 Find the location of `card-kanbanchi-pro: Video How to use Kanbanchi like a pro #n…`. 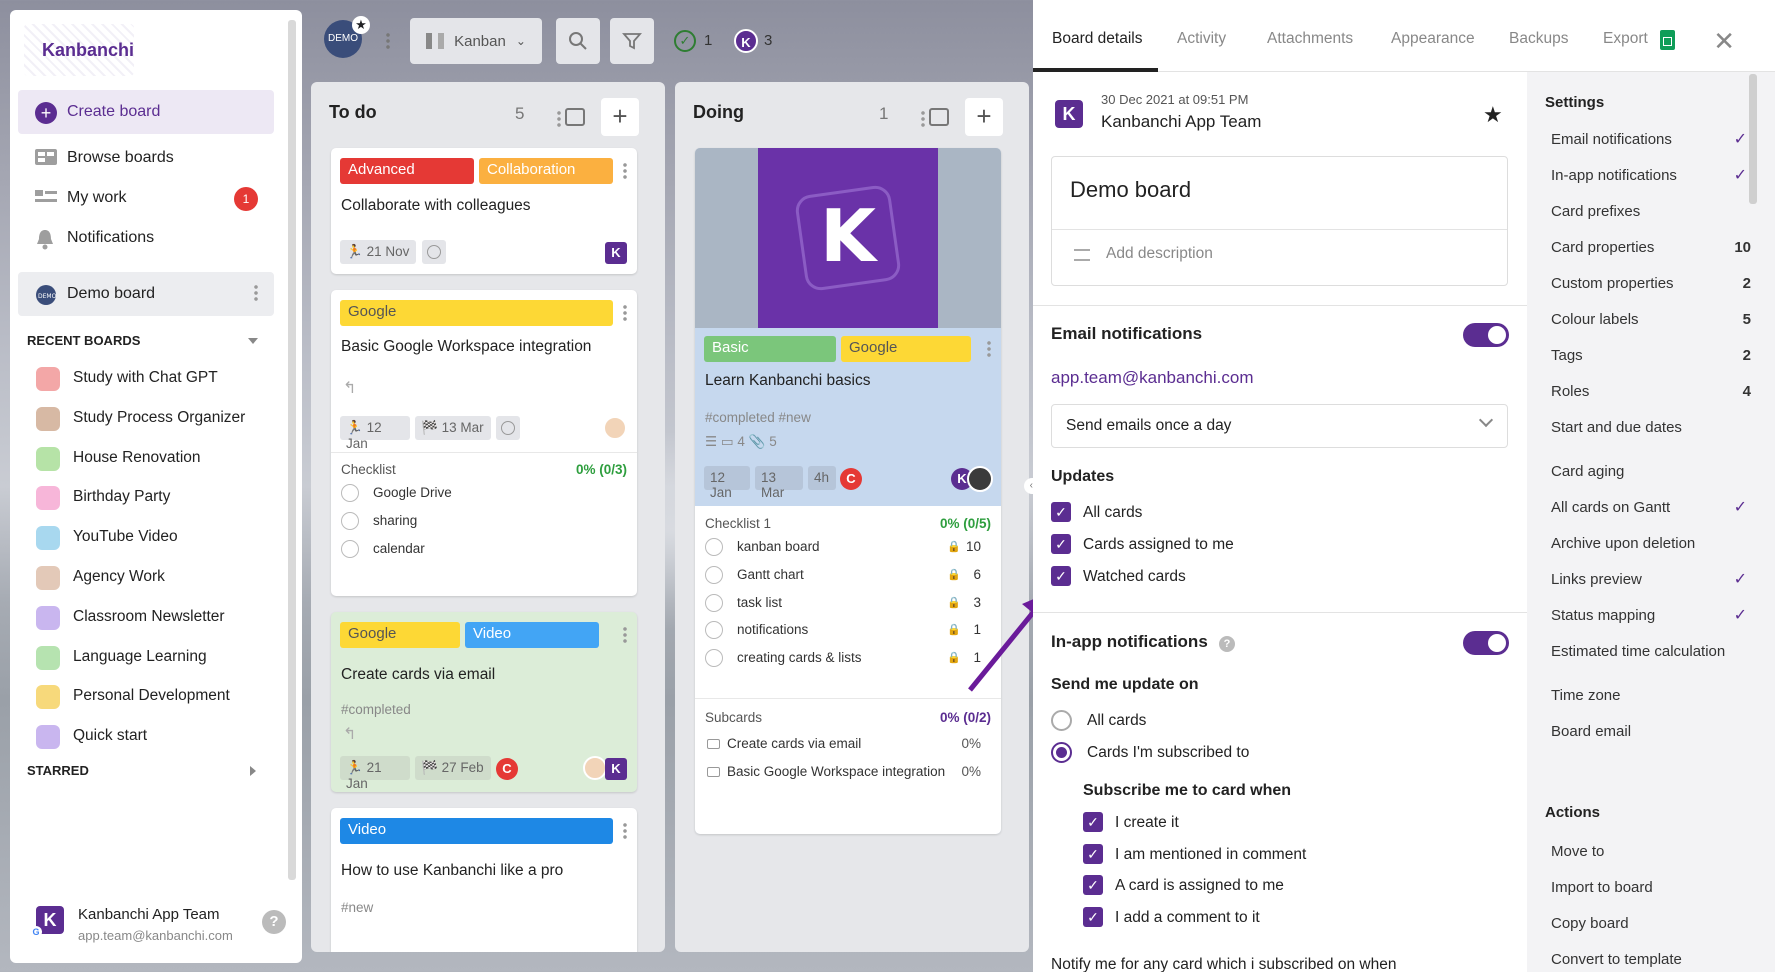

card-kanbanchi-pro: Video How to use Kanbanchi like a pro #n… is located at coordinates (484, 880).